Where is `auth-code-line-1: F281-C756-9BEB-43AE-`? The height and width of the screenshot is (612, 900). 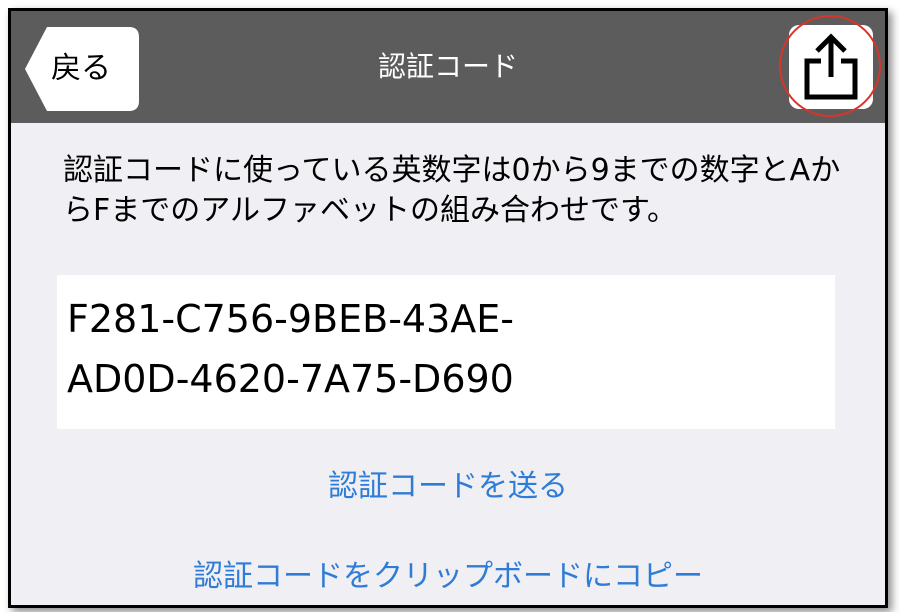 auth-code-line-1: F281-C756-9BEB-43AE- is located at coordinates (290, 319).